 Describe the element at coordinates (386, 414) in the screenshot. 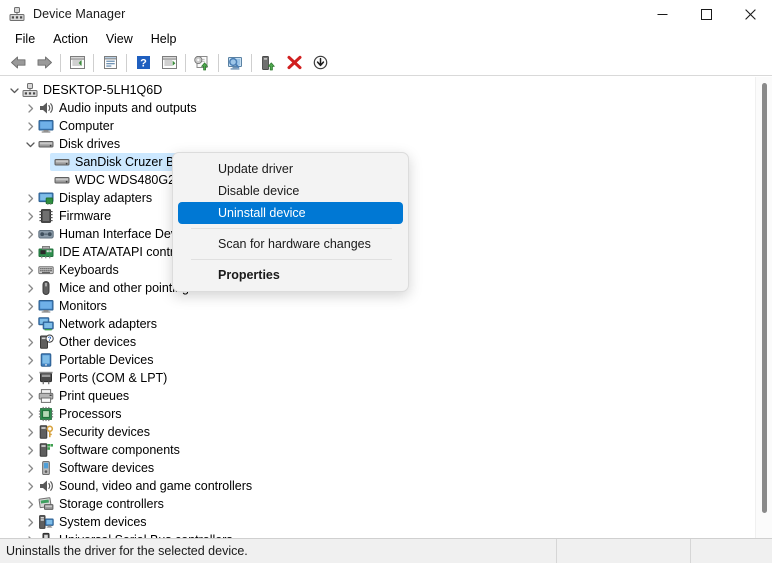

I see `tree-item: Processors` at that location.